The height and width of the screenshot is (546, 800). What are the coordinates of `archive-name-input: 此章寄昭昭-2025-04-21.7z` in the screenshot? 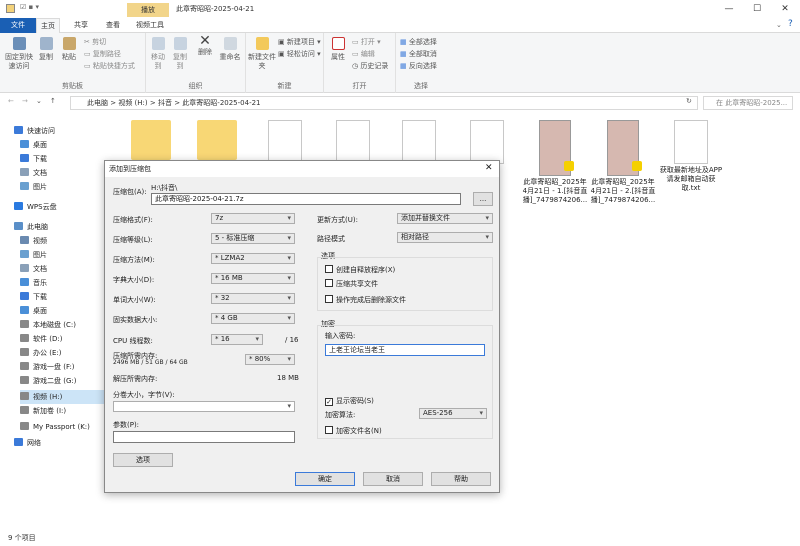 It's located at (306, 199).